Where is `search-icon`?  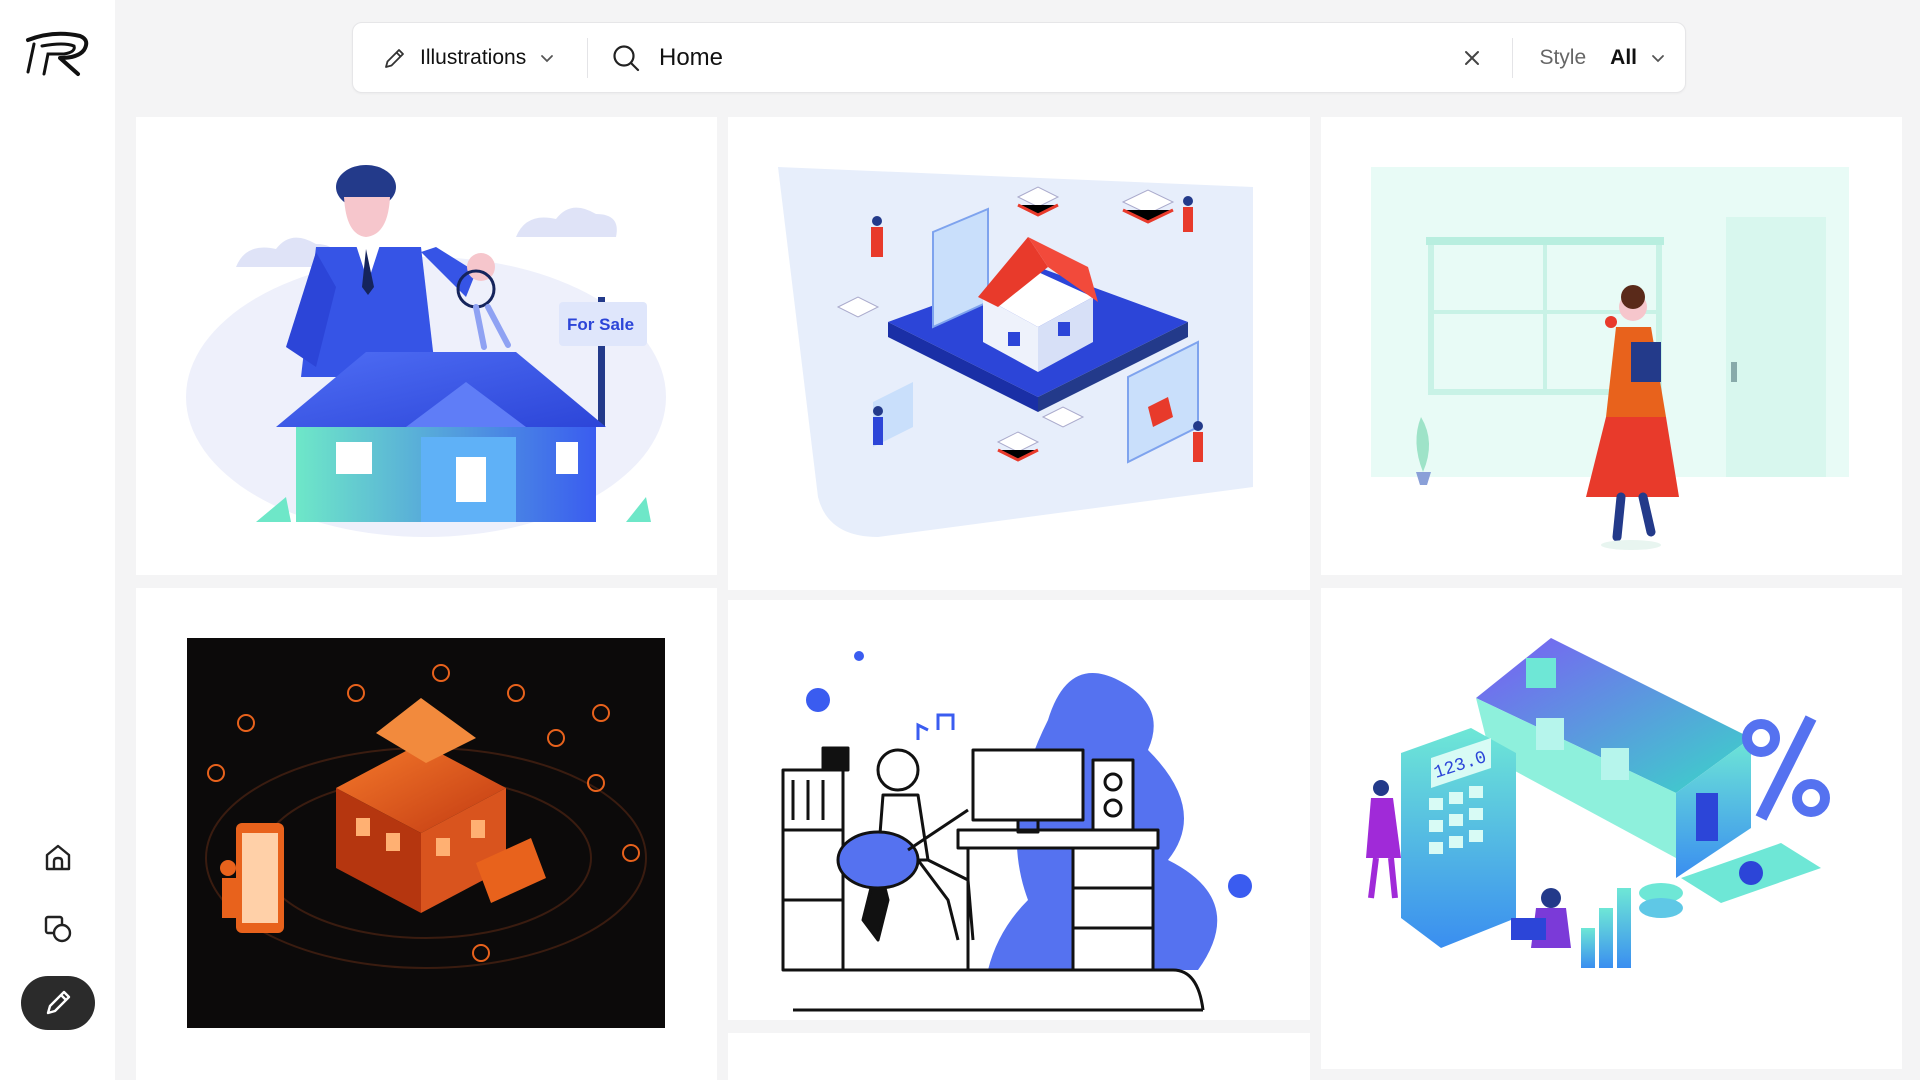
search-icon is located at coordinates (626, 58).